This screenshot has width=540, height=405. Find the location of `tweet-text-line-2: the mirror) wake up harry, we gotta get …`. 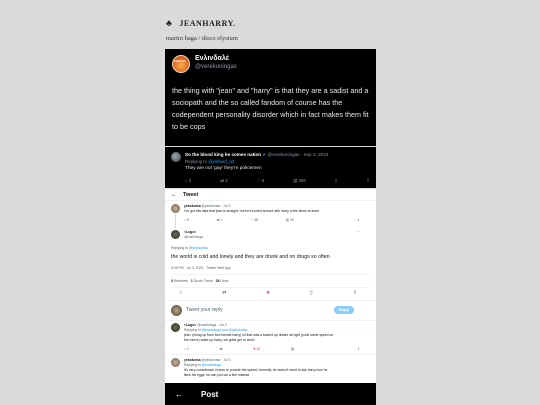

tweet-text-line-2: the mirror) wake up harry, we gotta get … is located at coordinates (219, 339).